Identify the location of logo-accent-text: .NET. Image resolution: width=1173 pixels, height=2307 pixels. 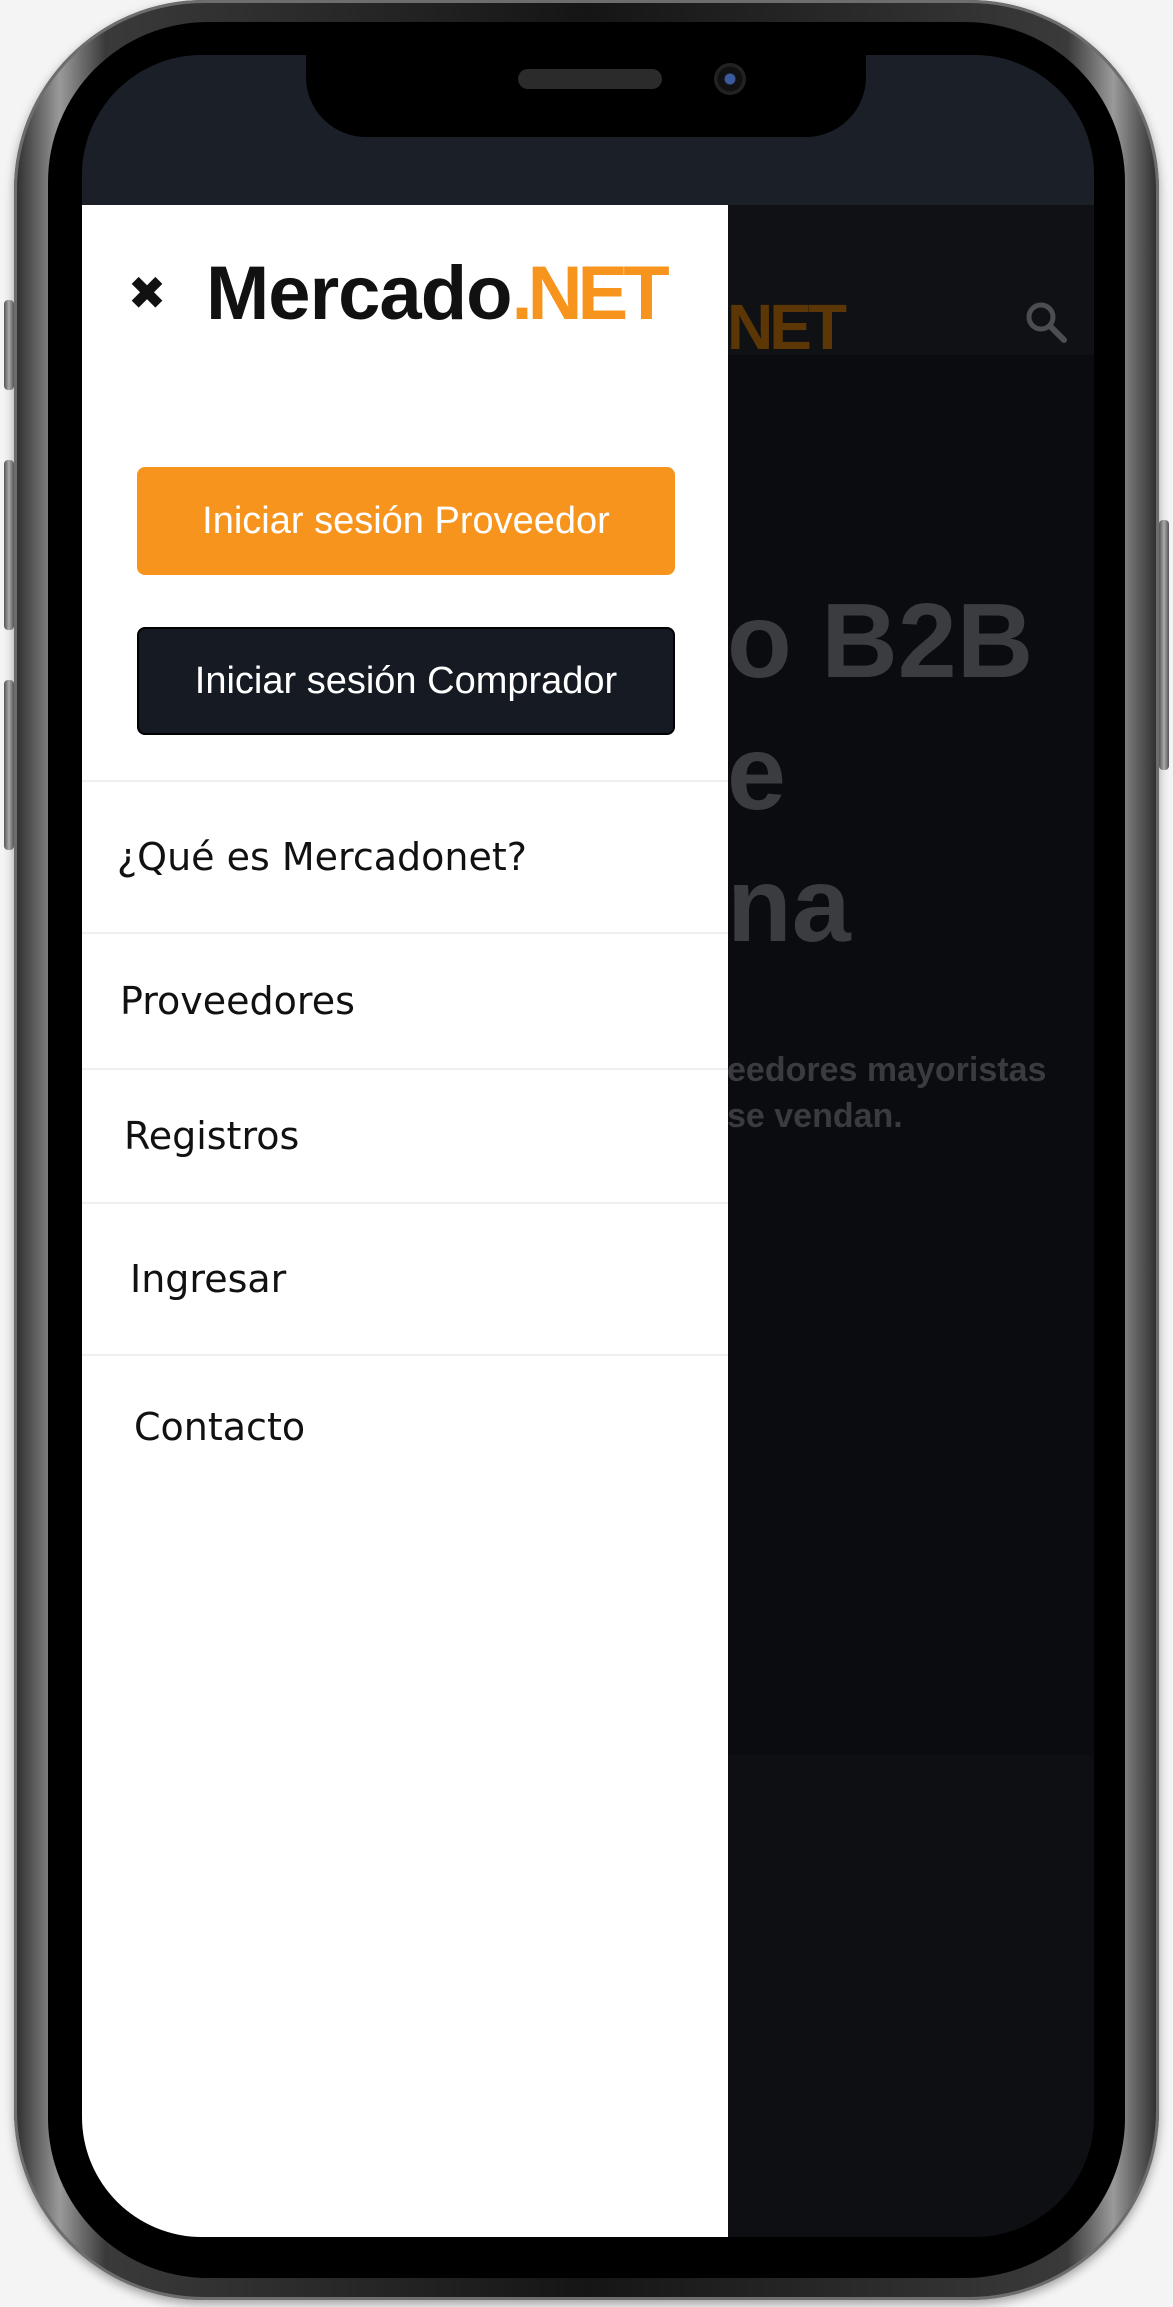
(590, 293).